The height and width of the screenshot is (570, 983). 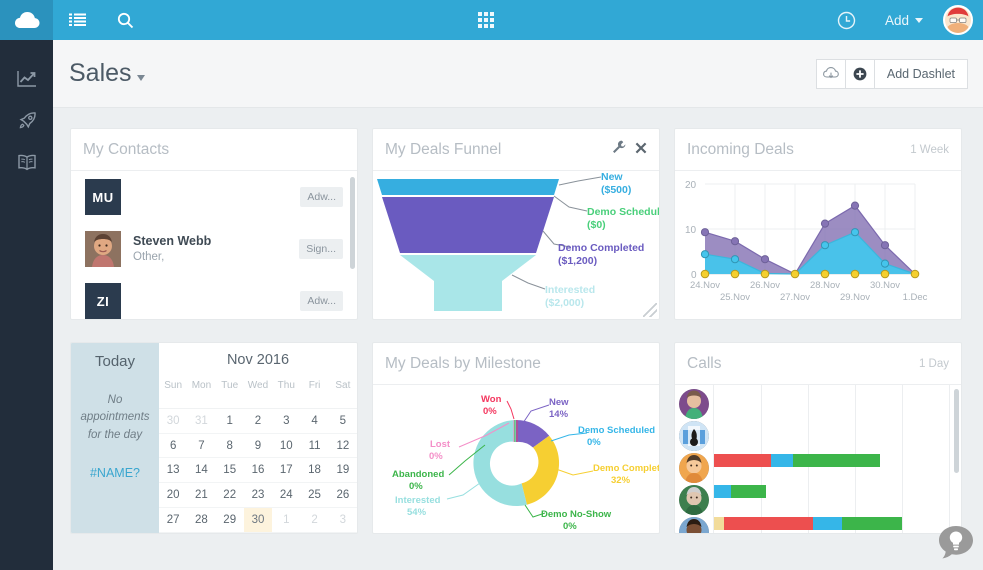 What do you see at coordinates (416, 486) in the screenshot?
I see `donut-value-abandoned: 0%` at bounding box center [416, 486].